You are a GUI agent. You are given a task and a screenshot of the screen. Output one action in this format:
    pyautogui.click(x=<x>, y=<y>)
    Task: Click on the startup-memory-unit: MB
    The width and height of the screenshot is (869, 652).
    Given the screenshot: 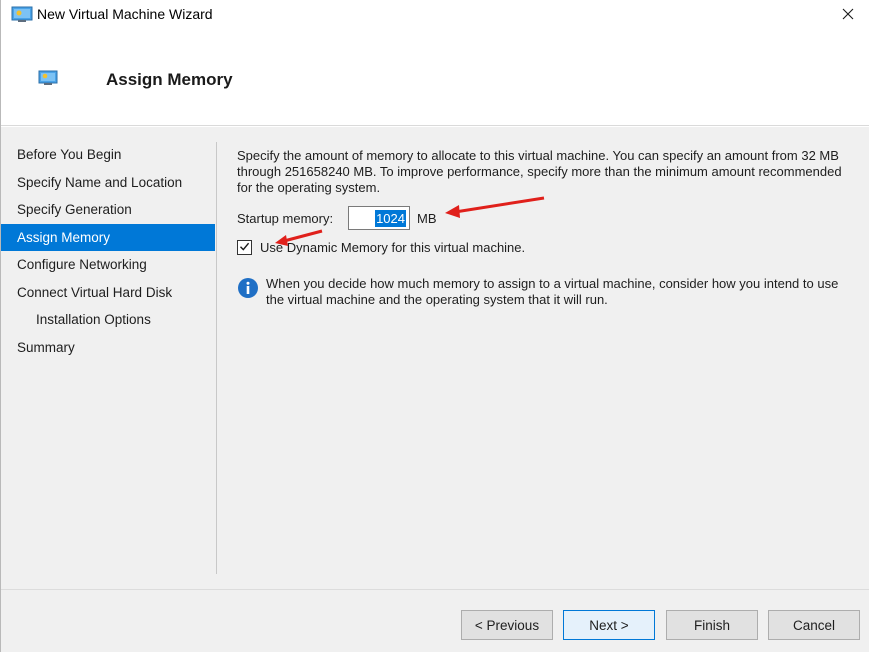 What is the action you would take?
    pyautogui.click(x=427, y=218)
    